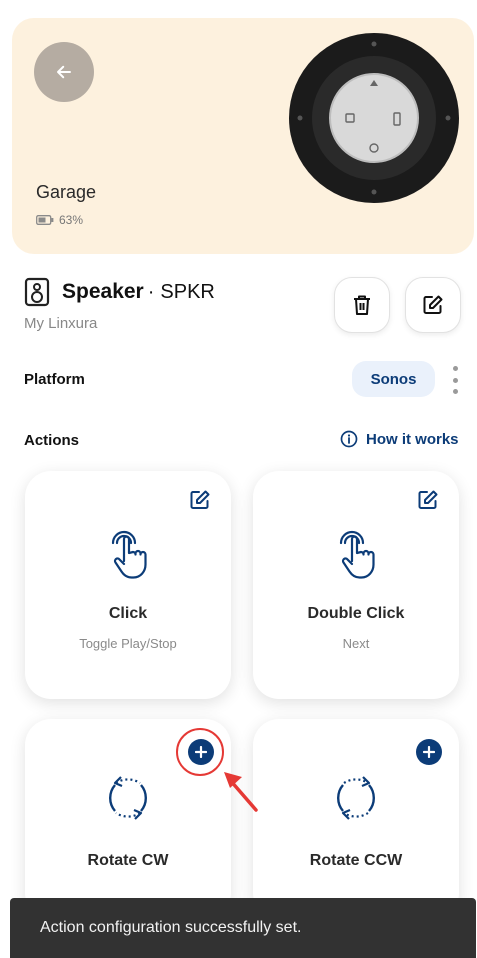 The width and height of the screenshot is (477, 958). Describe the element at coordinates (356, 798) in the screenshot. I see `rotate-ccw-icon` at that location.